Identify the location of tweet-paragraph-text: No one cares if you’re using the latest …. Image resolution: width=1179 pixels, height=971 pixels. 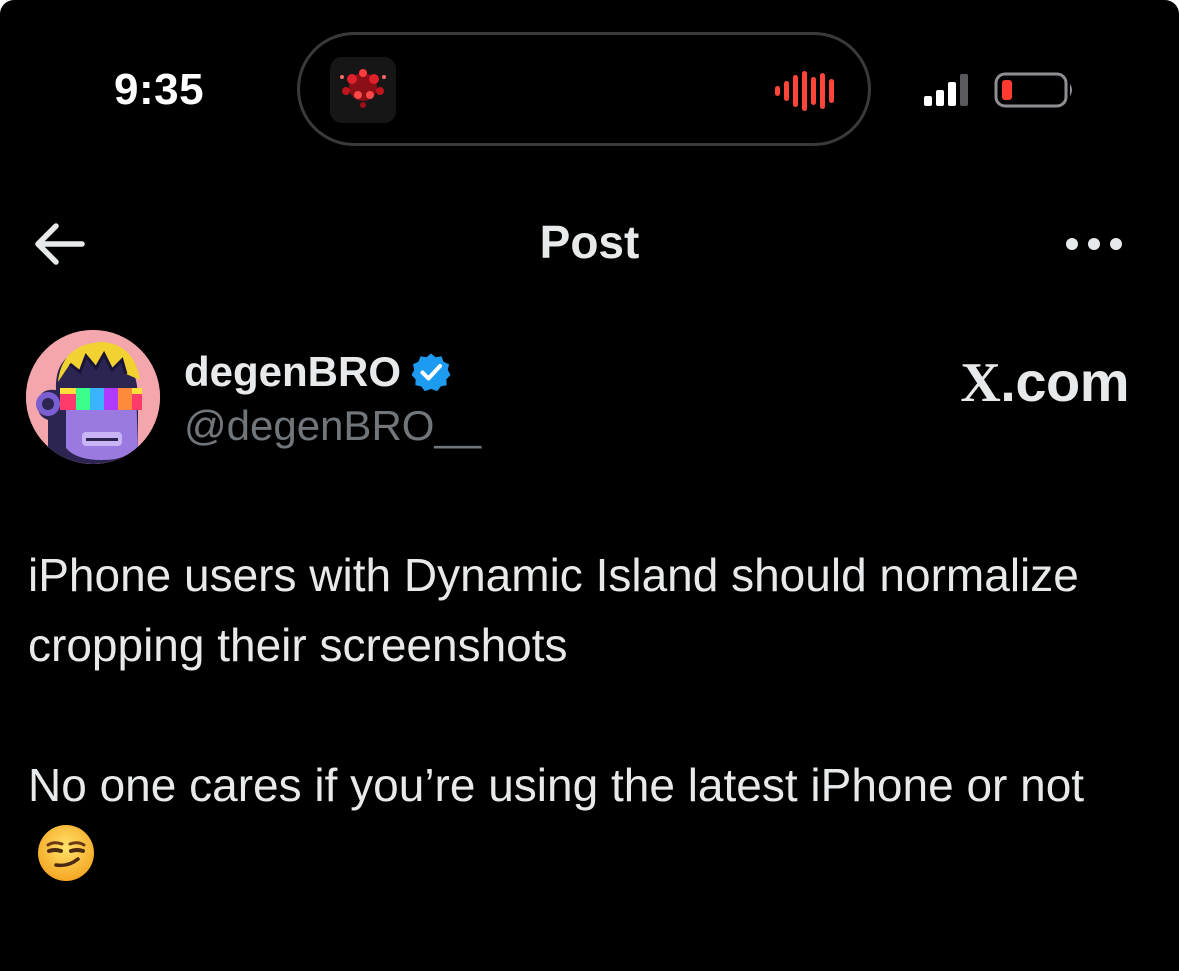
(556, 785).